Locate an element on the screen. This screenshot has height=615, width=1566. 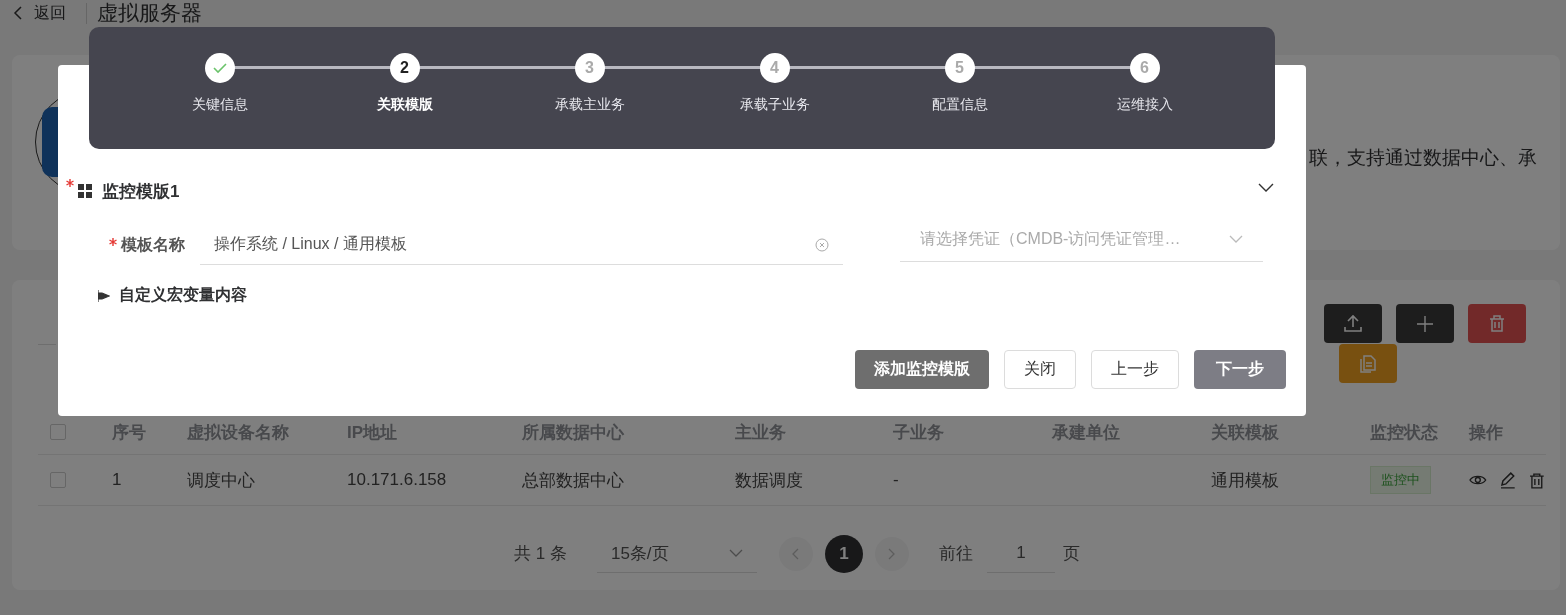
add-button is located at coordinates (1425, 323).